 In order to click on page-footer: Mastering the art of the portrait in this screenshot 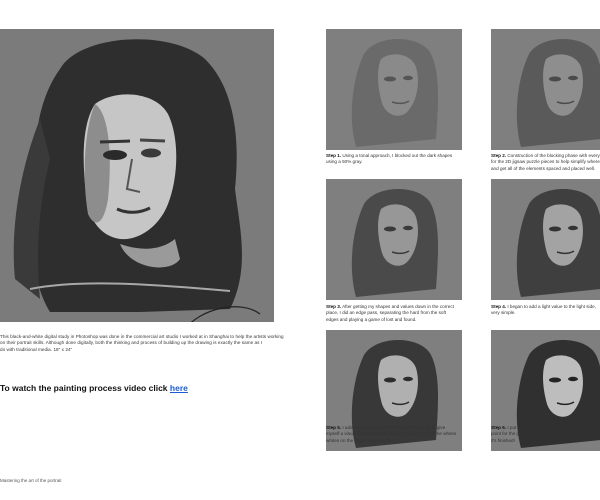, I will do `click(31, 480)`.